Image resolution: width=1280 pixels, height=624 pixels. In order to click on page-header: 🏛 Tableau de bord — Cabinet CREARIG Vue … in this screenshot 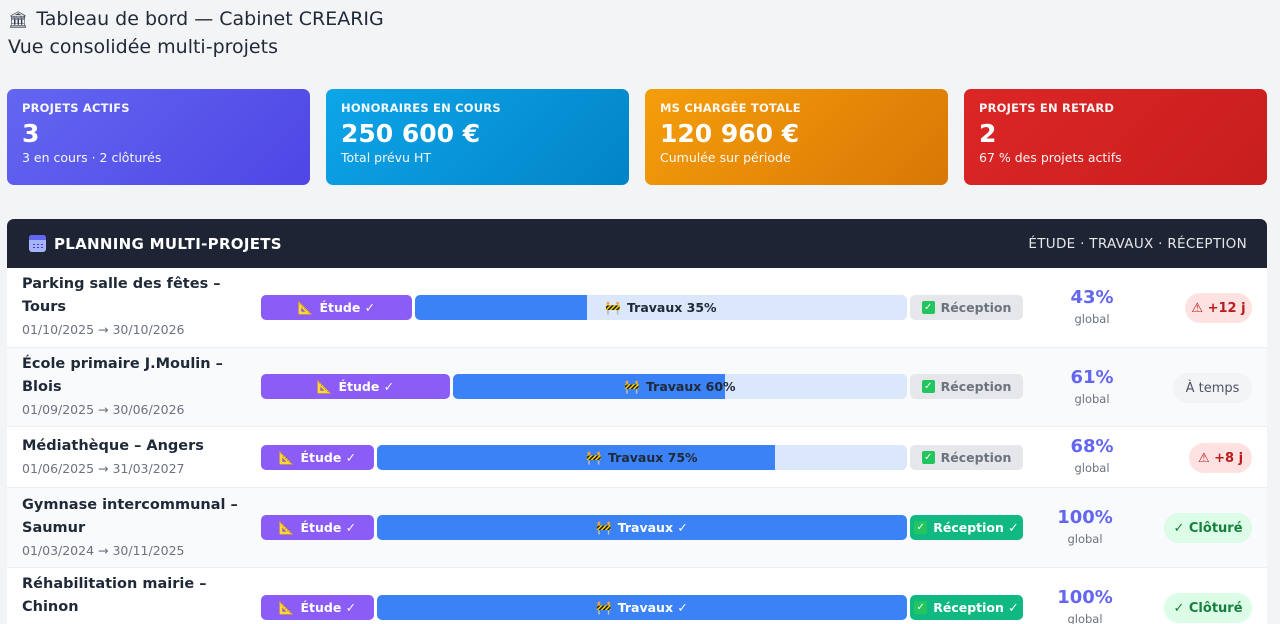, I will do `click(196, 32)`.